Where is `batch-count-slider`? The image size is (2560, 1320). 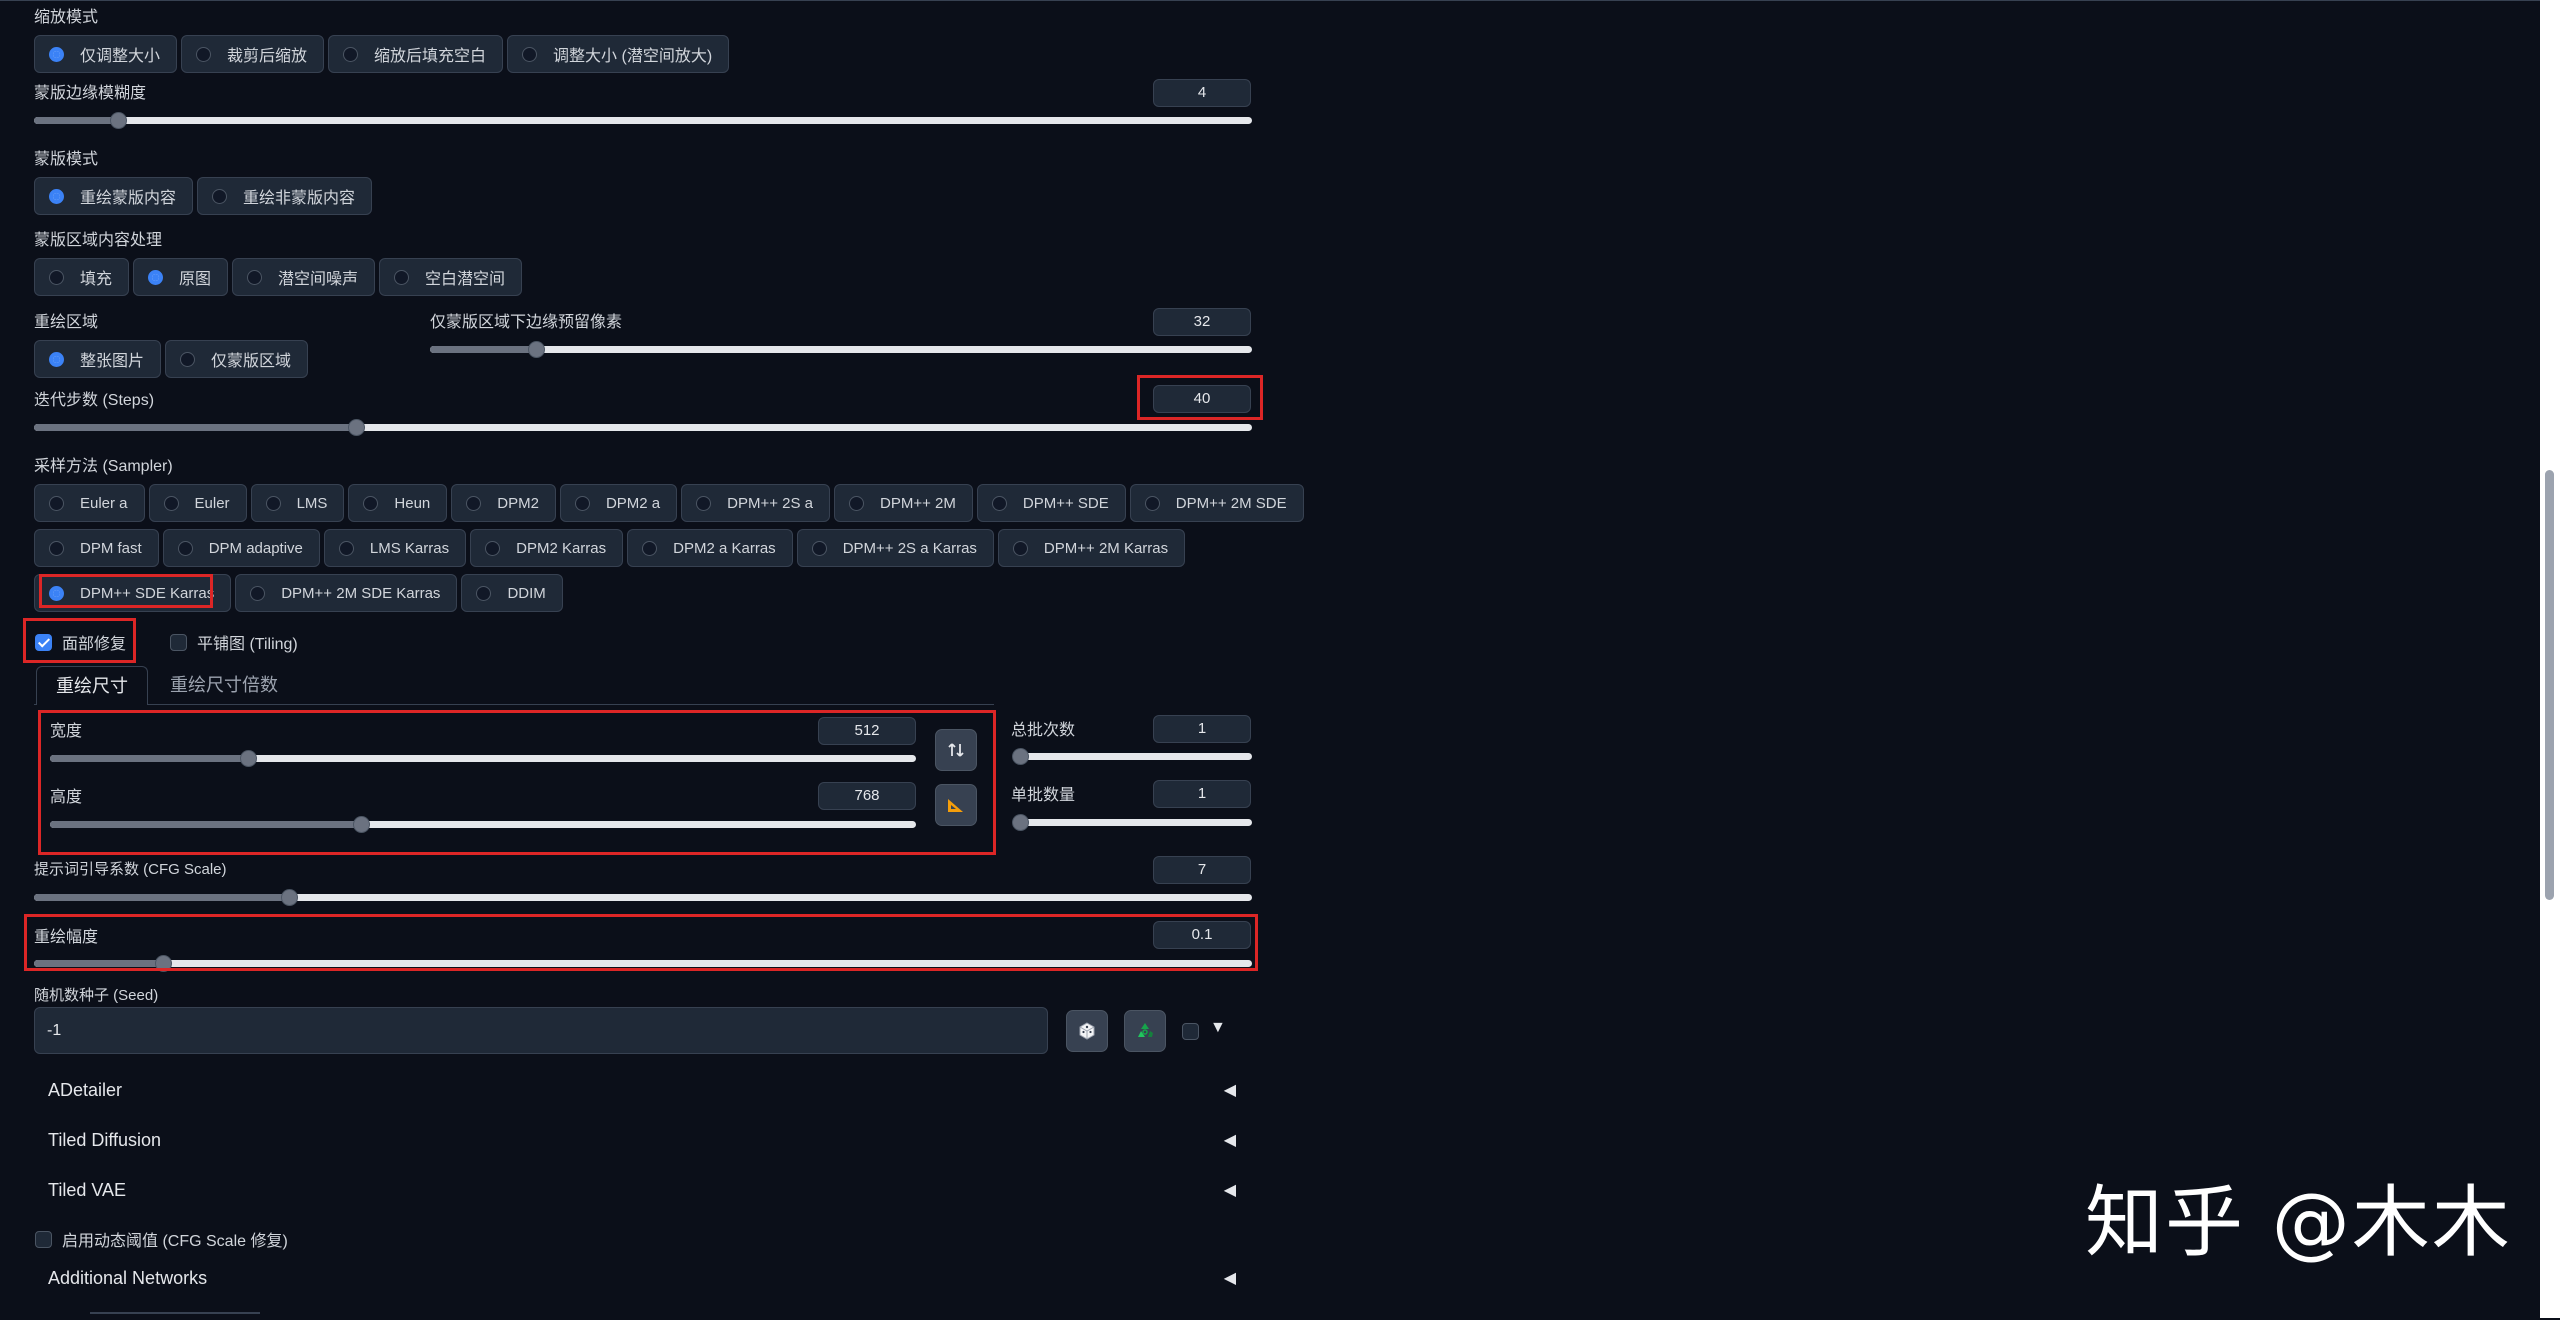 batch-count-slider is located at coordinates (1132, 756).